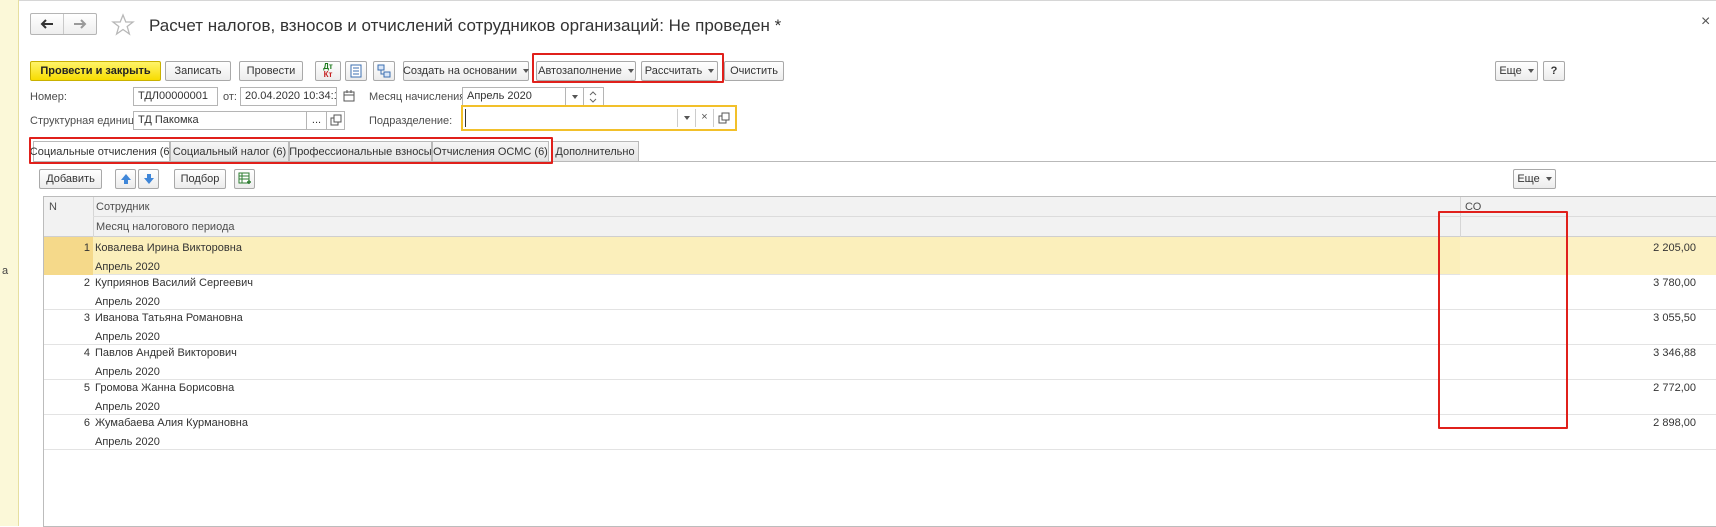 The image size is (1716, 527). Describe the element at coordinates (53, 207) in the screenshot. I see `column-header-n: N` at that location.